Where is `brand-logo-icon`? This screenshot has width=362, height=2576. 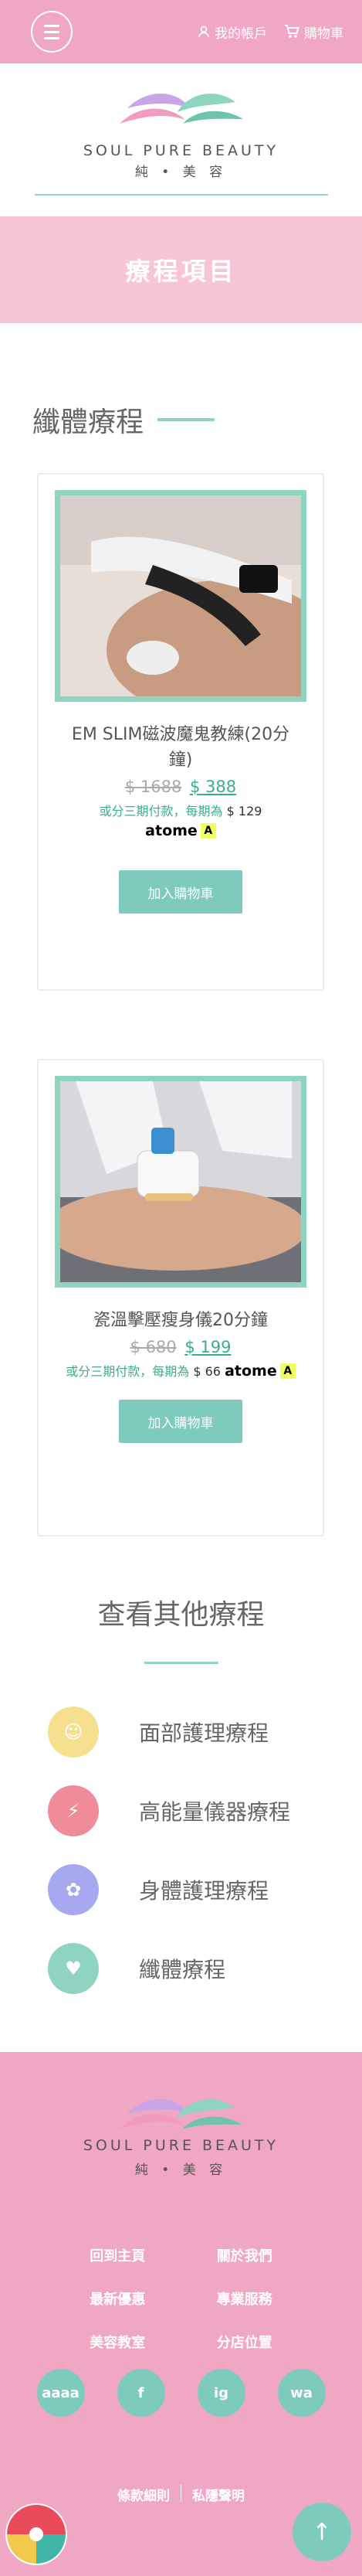
brand-logo-icon is located at coordinates (181, 109).